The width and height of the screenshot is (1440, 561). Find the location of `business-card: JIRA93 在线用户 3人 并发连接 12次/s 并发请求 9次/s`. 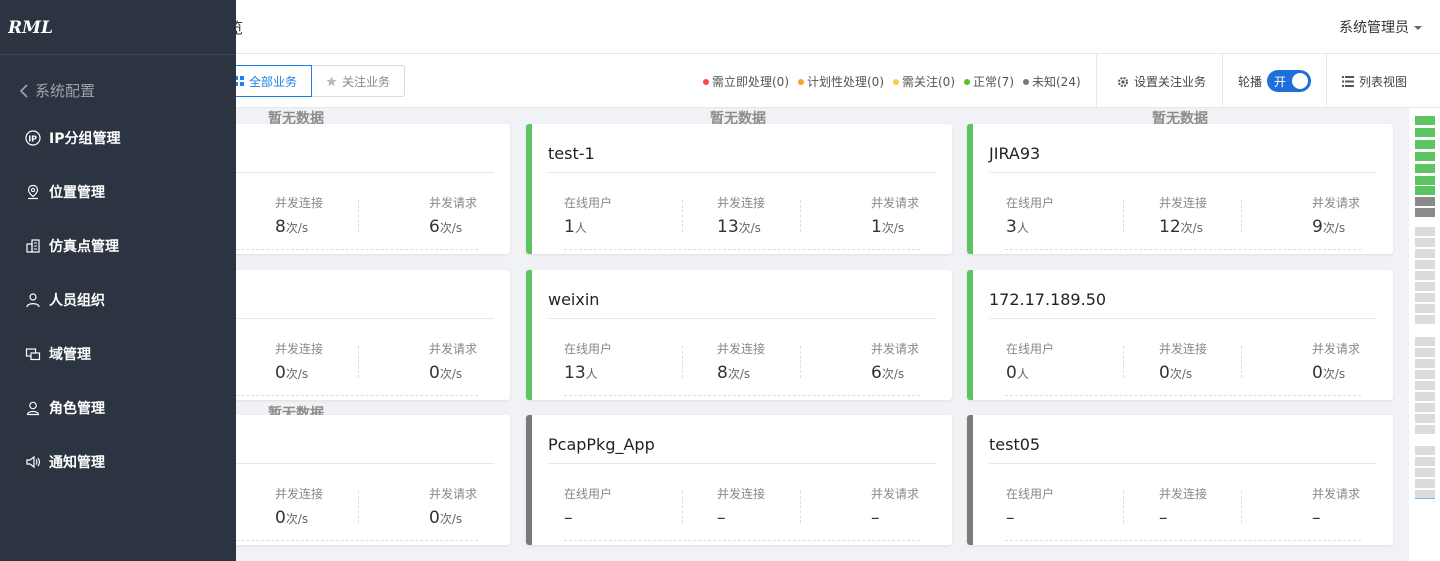

business-card: JIRA93 在线用户 3人 并发连接 12次/s 并发请求 9次/s is located at coordinates (1180, 189).